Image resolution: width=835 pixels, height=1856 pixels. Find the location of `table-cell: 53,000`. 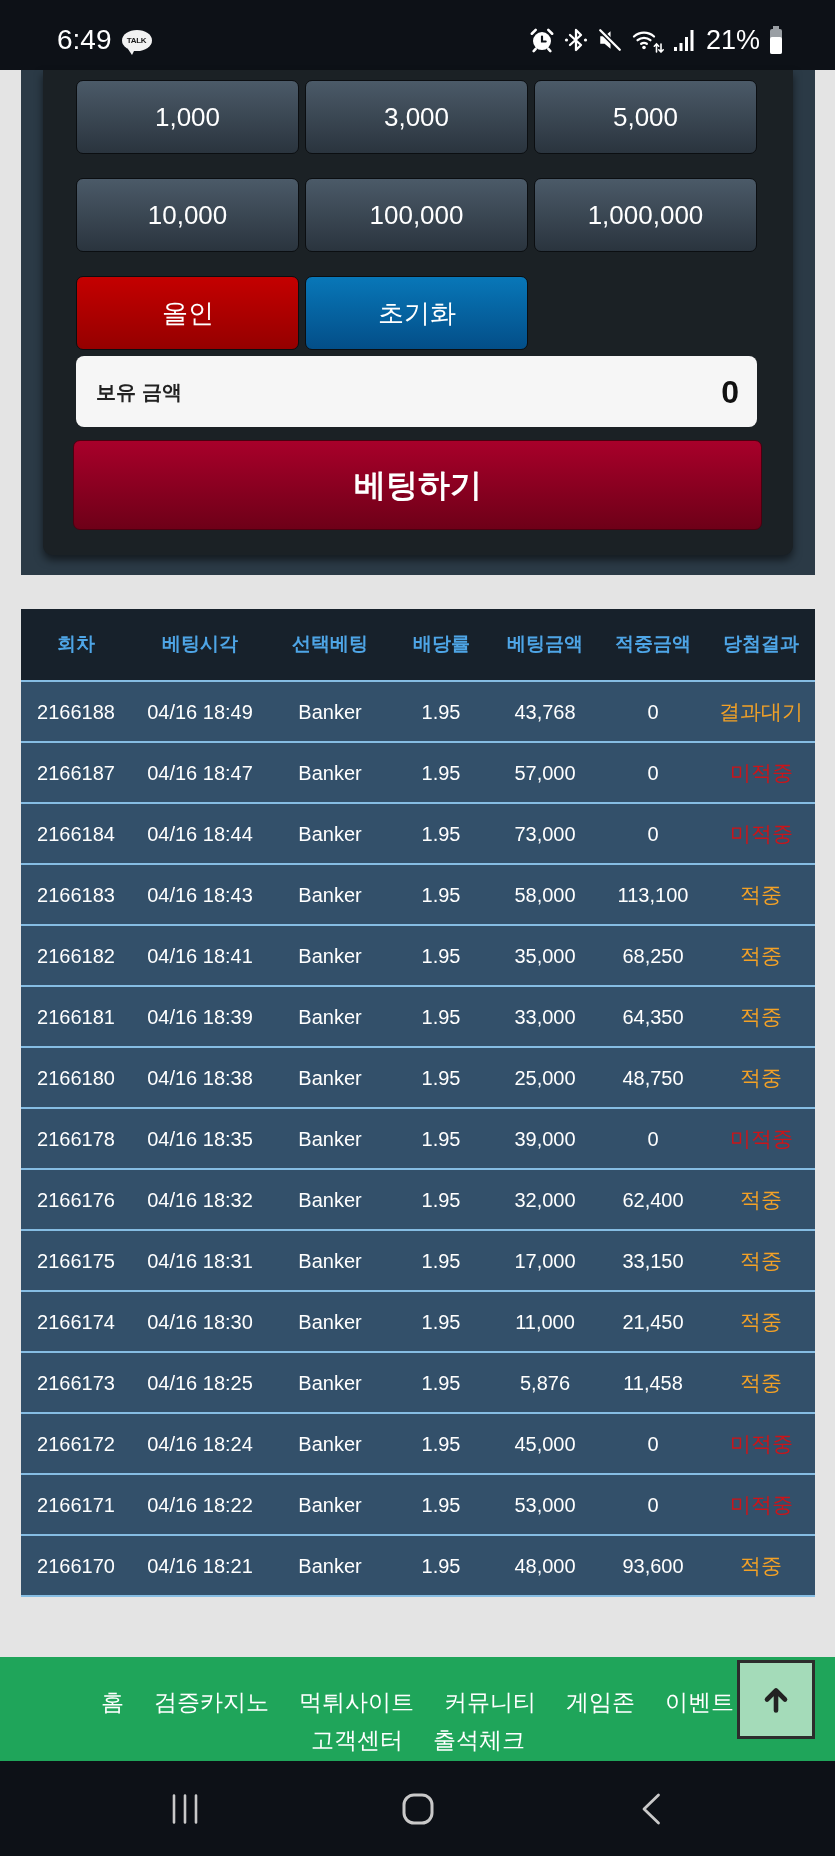

table-cell: 53,000 is located at coordinates (545, 1504).